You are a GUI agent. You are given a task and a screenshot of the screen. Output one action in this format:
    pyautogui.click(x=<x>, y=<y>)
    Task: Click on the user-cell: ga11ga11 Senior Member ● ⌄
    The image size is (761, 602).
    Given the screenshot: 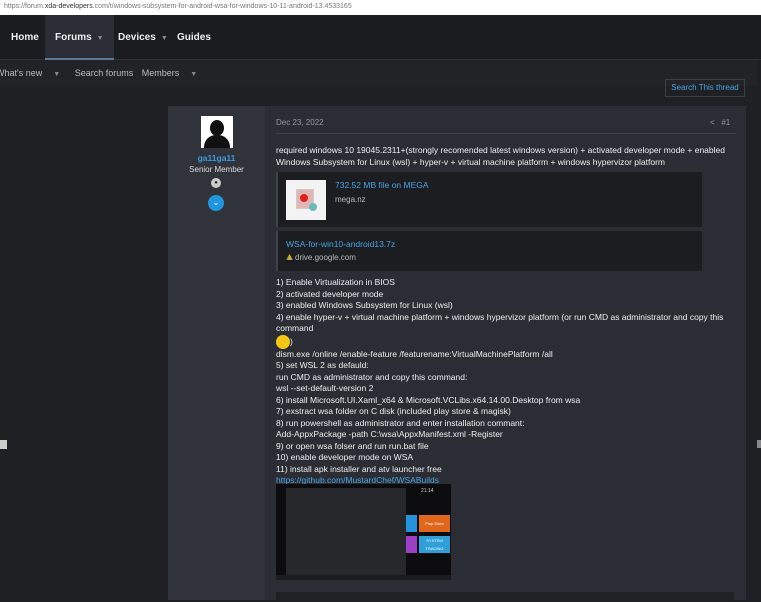 What is the action you would take?
    pyautogui.click(x=216, y=353)
    